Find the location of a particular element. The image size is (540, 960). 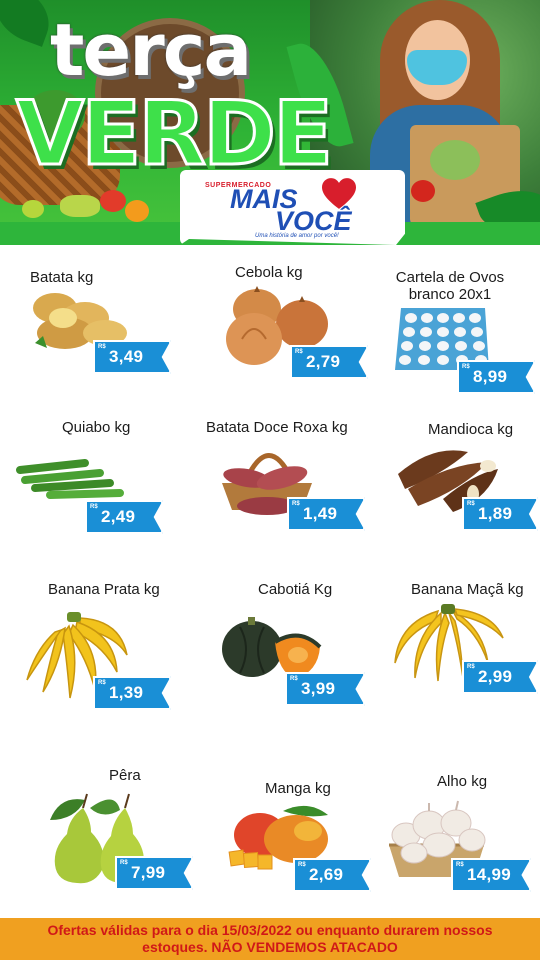

price-tag: R$ 2,69 is located at coordinates (332, 875).